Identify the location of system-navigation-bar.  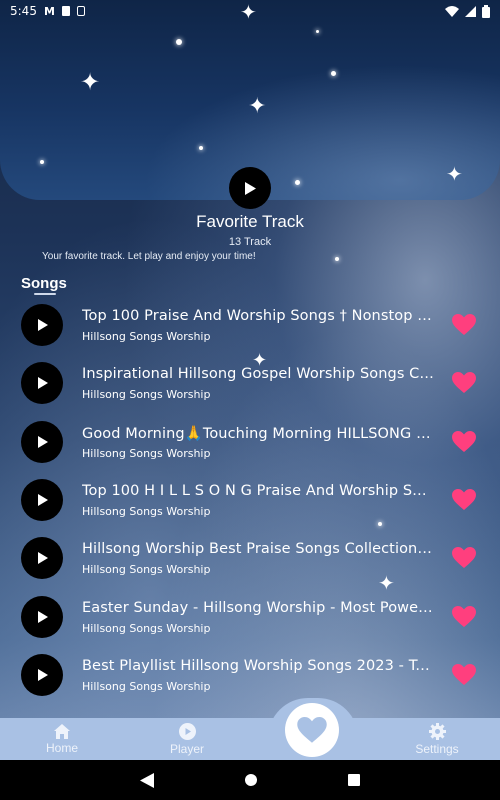
(250, 780).